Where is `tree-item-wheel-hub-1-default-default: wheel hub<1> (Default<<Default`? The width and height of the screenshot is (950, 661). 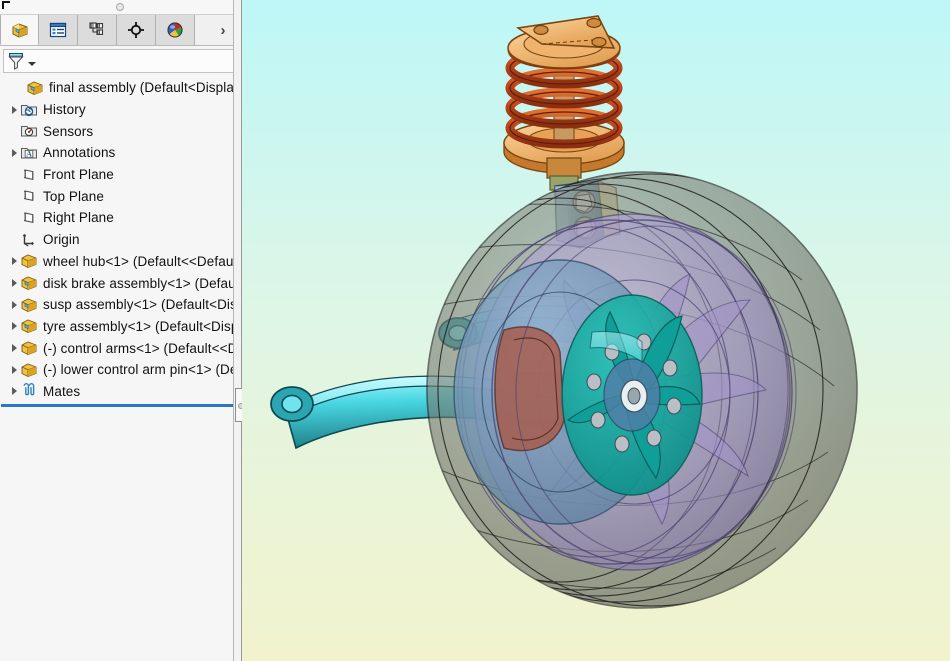
tree-item-wheel-hub-1-default-default: wheel hub<1> (Default<<Default is located at coordinates (120, 262).